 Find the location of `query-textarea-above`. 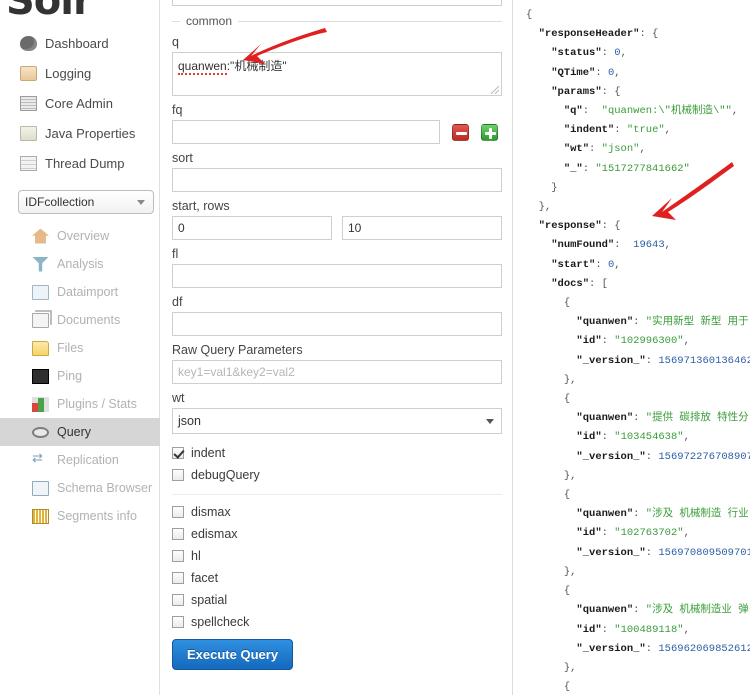

query-textarea-above is located at coordinates (337, 3).